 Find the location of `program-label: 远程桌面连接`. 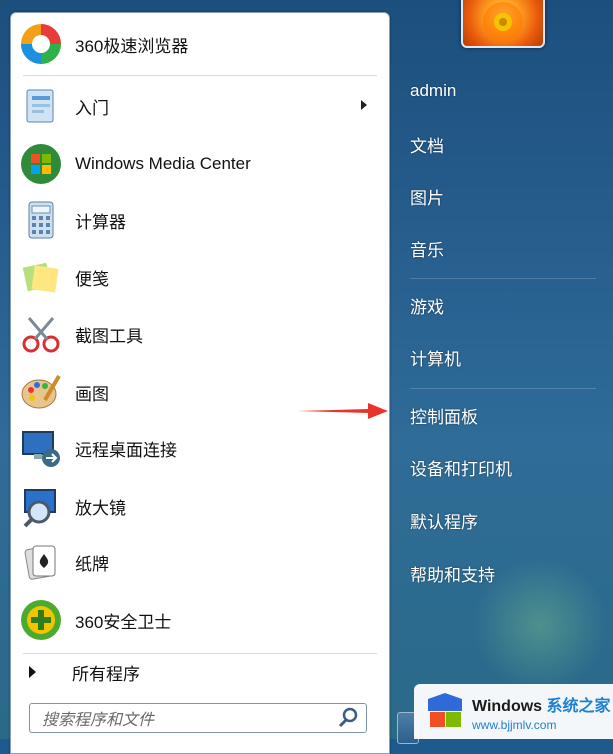

program-label: 远程桌面连接 is located at coordinates (126, 450).